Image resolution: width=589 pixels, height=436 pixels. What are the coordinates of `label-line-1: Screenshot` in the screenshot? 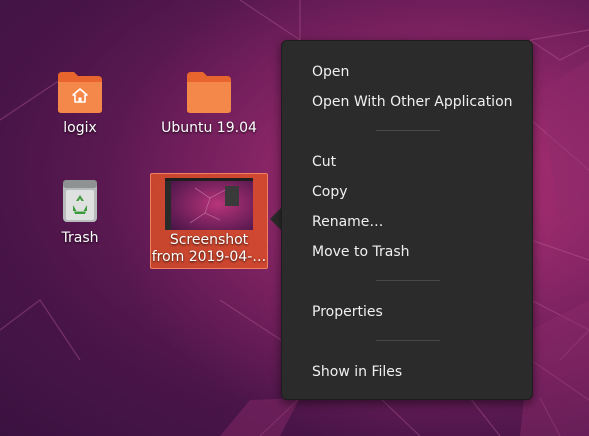 It's located at (209, 240).